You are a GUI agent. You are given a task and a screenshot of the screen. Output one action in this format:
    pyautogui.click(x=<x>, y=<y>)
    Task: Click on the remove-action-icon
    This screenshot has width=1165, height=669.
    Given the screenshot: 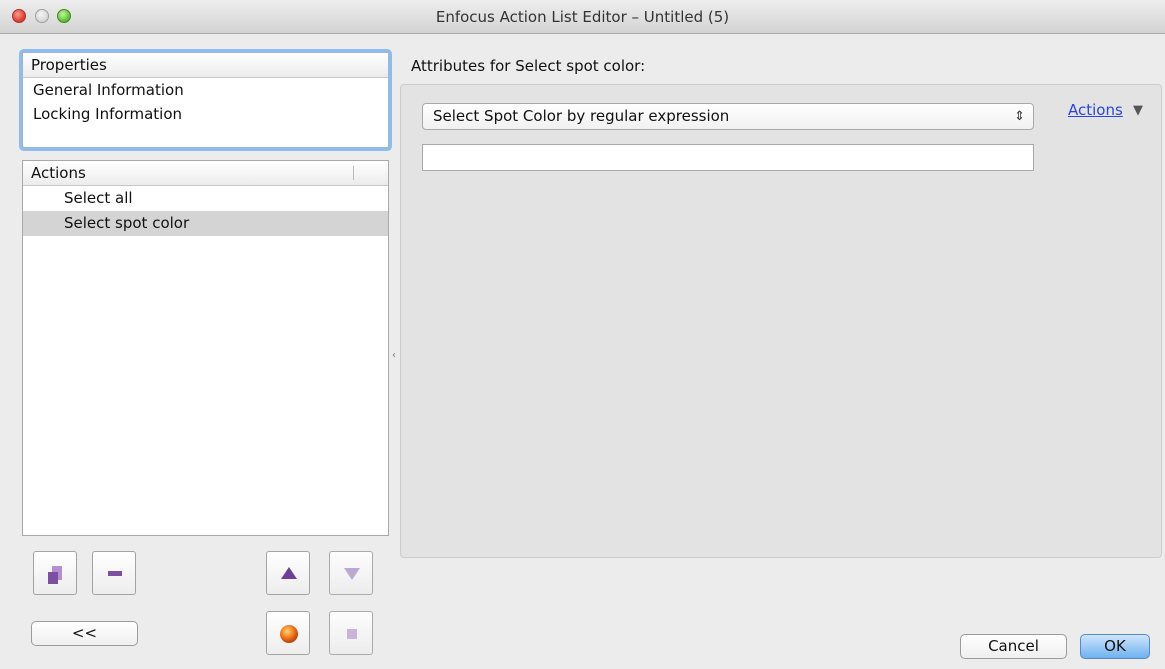 What is the action you would take?
    pyautogui.click(x=115, y=573)
    